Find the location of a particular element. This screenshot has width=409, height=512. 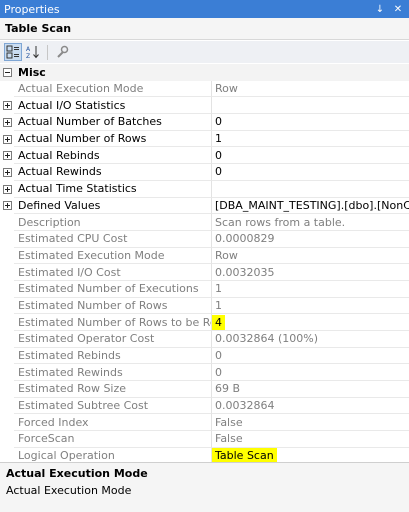

property-row: Estimated Row Size 69 B is located at coordinates (204, 389).